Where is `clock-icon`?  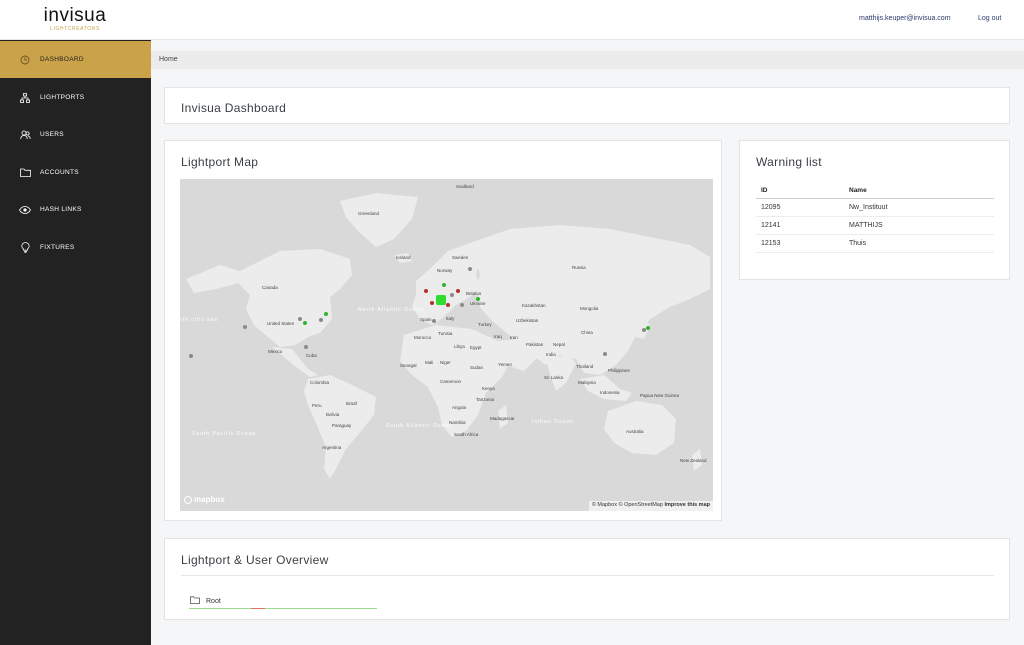
clock-icon is located at coordinates (20, 60).